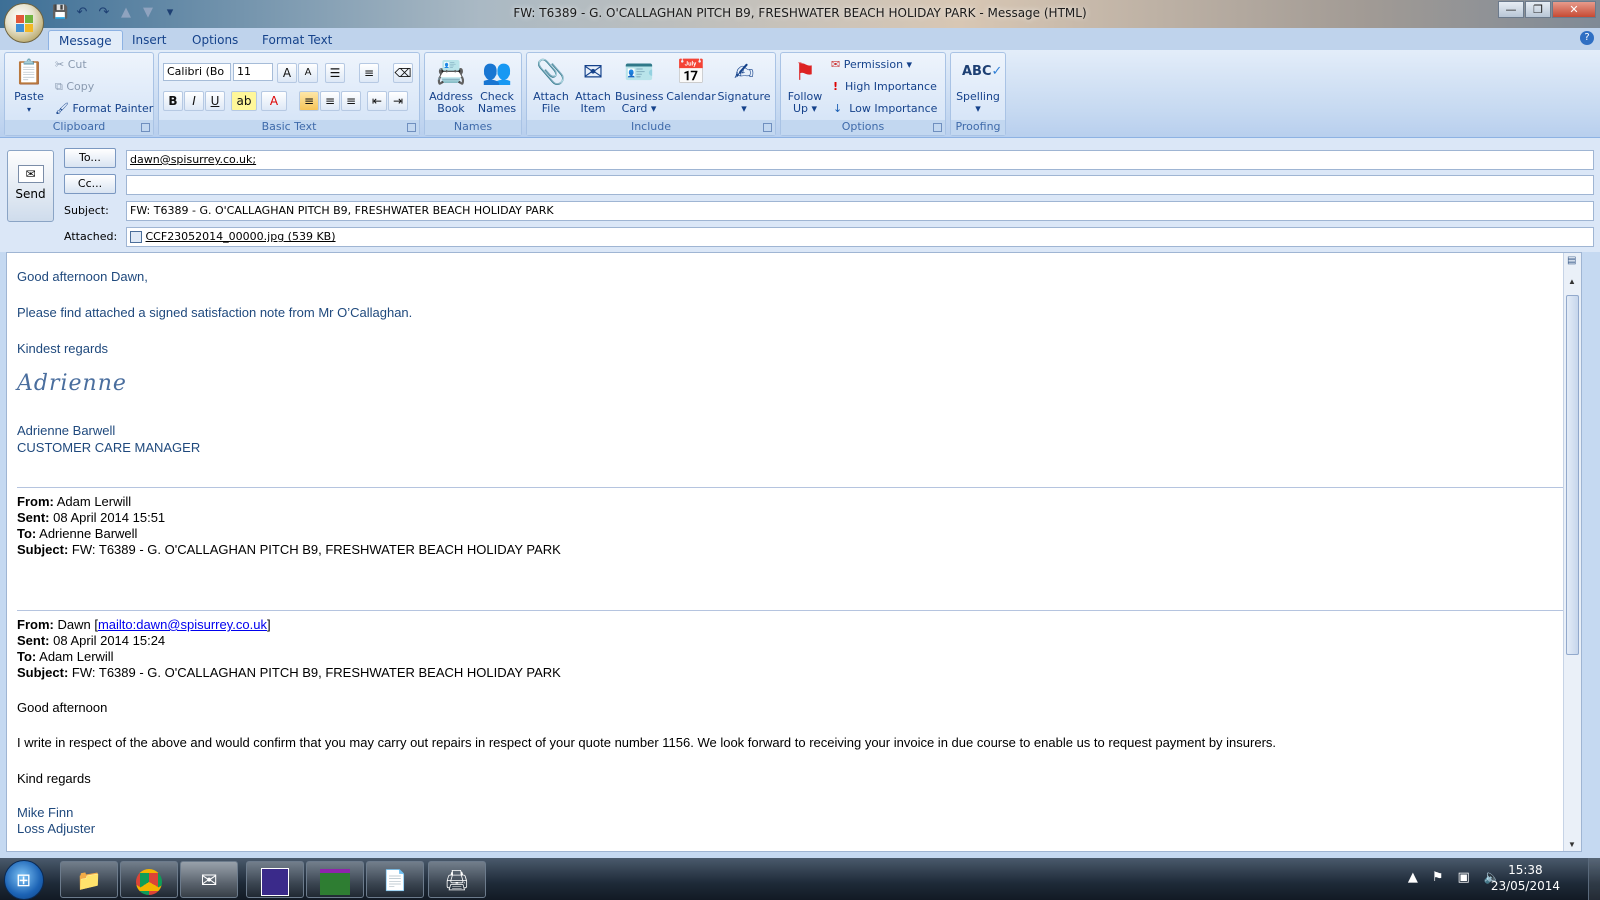 Image resolution: width=1600 pixels, height=900 pixels. Describe the element at coordinates (1438, 877) in the screenshot. I see `action-center-flag-icon: ⚑` at that location.